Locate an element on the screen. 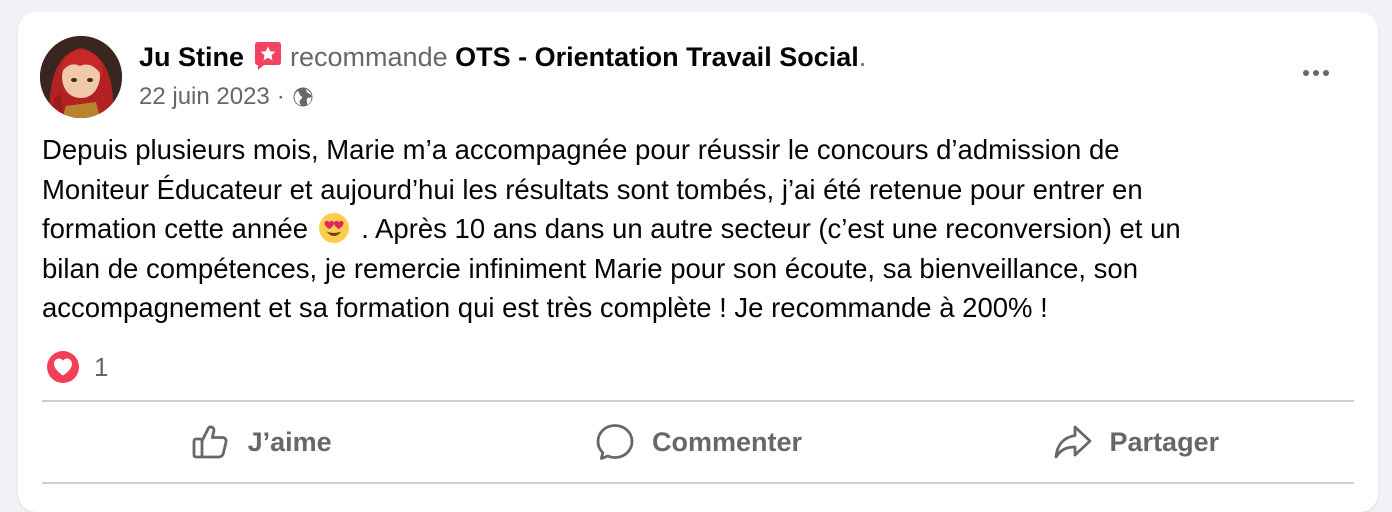 This screenshot has width=1392, height=512. post-text-segment: formation cette année is located at coordinates (175, 228).